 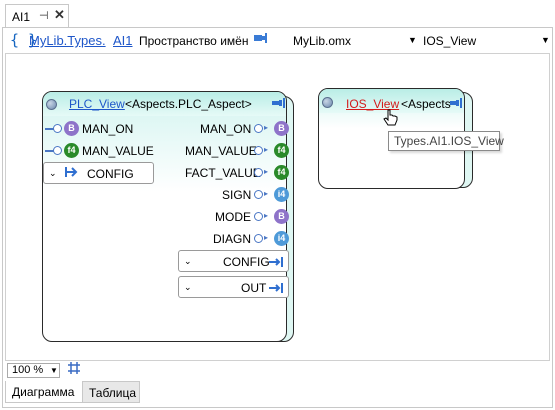 What do you see at coordinates (277, 14) in the screenshot?
I see `tab-strip: AI1 ⊣ ✕` at bounding box center [277, 14].